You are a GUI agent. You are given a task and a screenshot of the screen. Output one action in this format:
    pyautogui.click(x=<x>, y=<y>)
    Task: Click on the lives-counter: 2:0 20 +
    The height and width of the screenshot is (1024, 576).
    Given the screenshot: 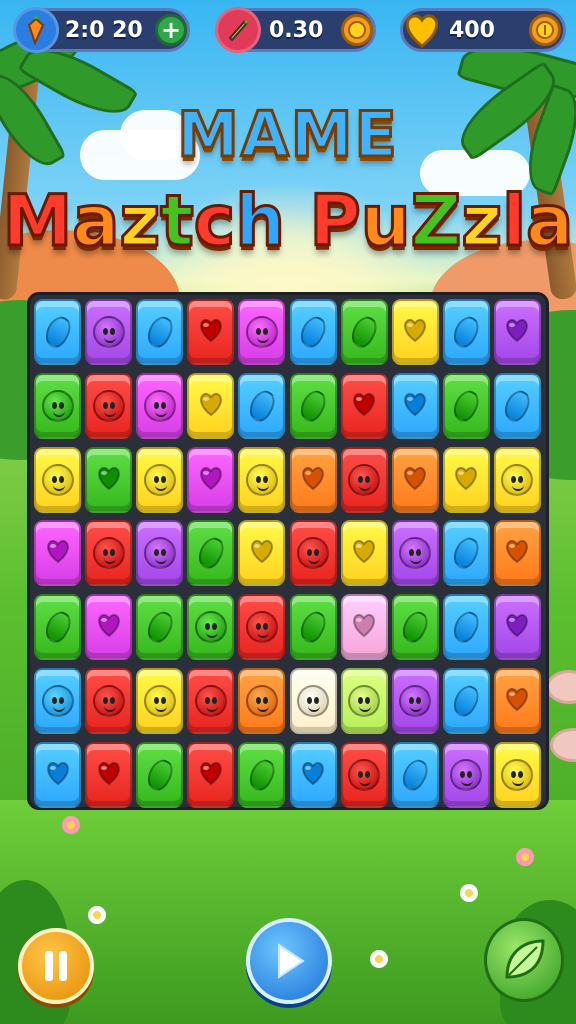 What is the action you would take?
    pyautogui.click(x=101, y=30)
    